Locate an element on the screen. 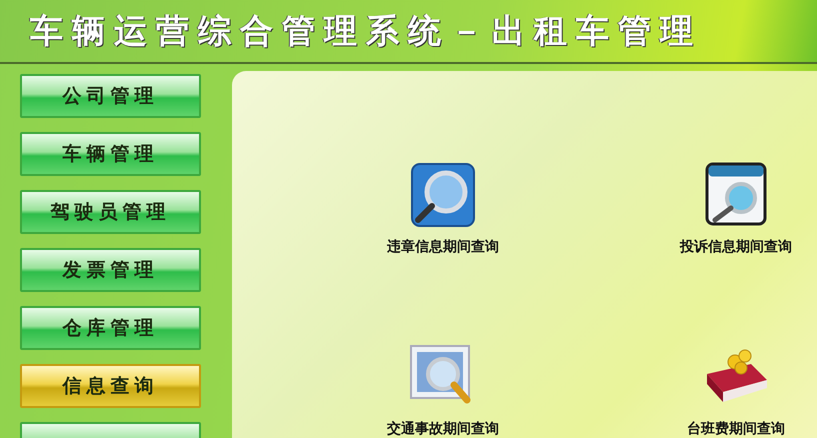  menu-button: 发票管理 is located at coordinates (110, 270).